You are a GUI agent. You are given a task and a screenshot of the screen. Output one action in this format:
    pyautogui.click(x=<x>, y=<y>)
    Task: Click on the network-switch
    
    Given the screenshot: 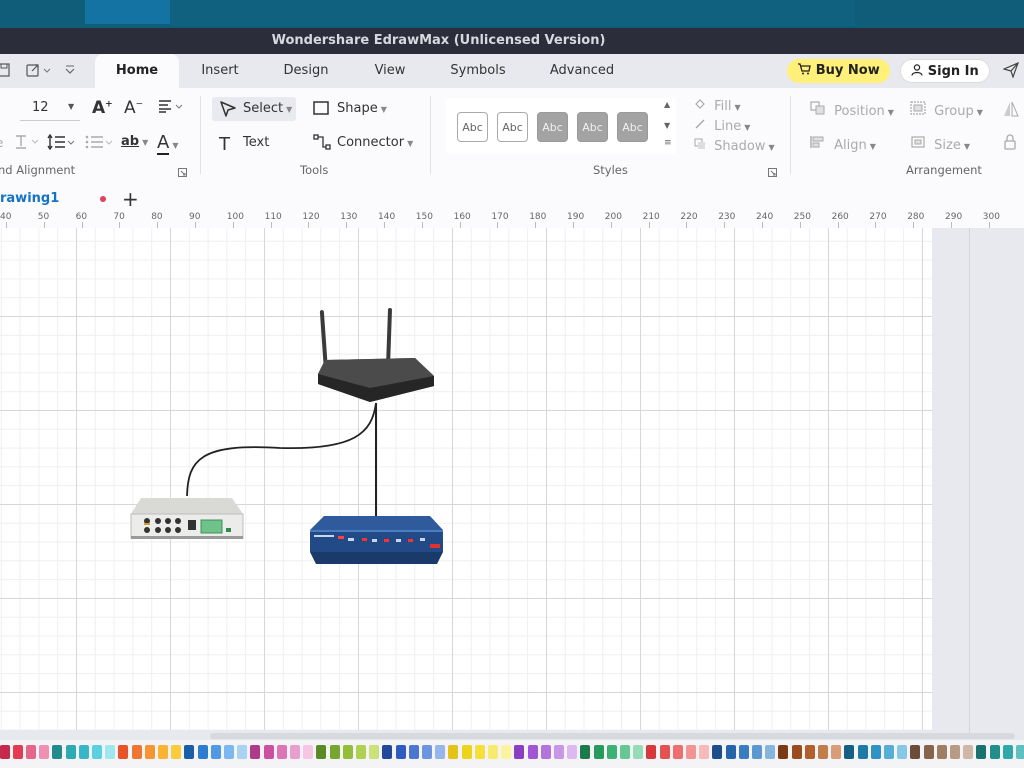 What is the action you would take?
    pyautogui.click(x=376, y=540)
    